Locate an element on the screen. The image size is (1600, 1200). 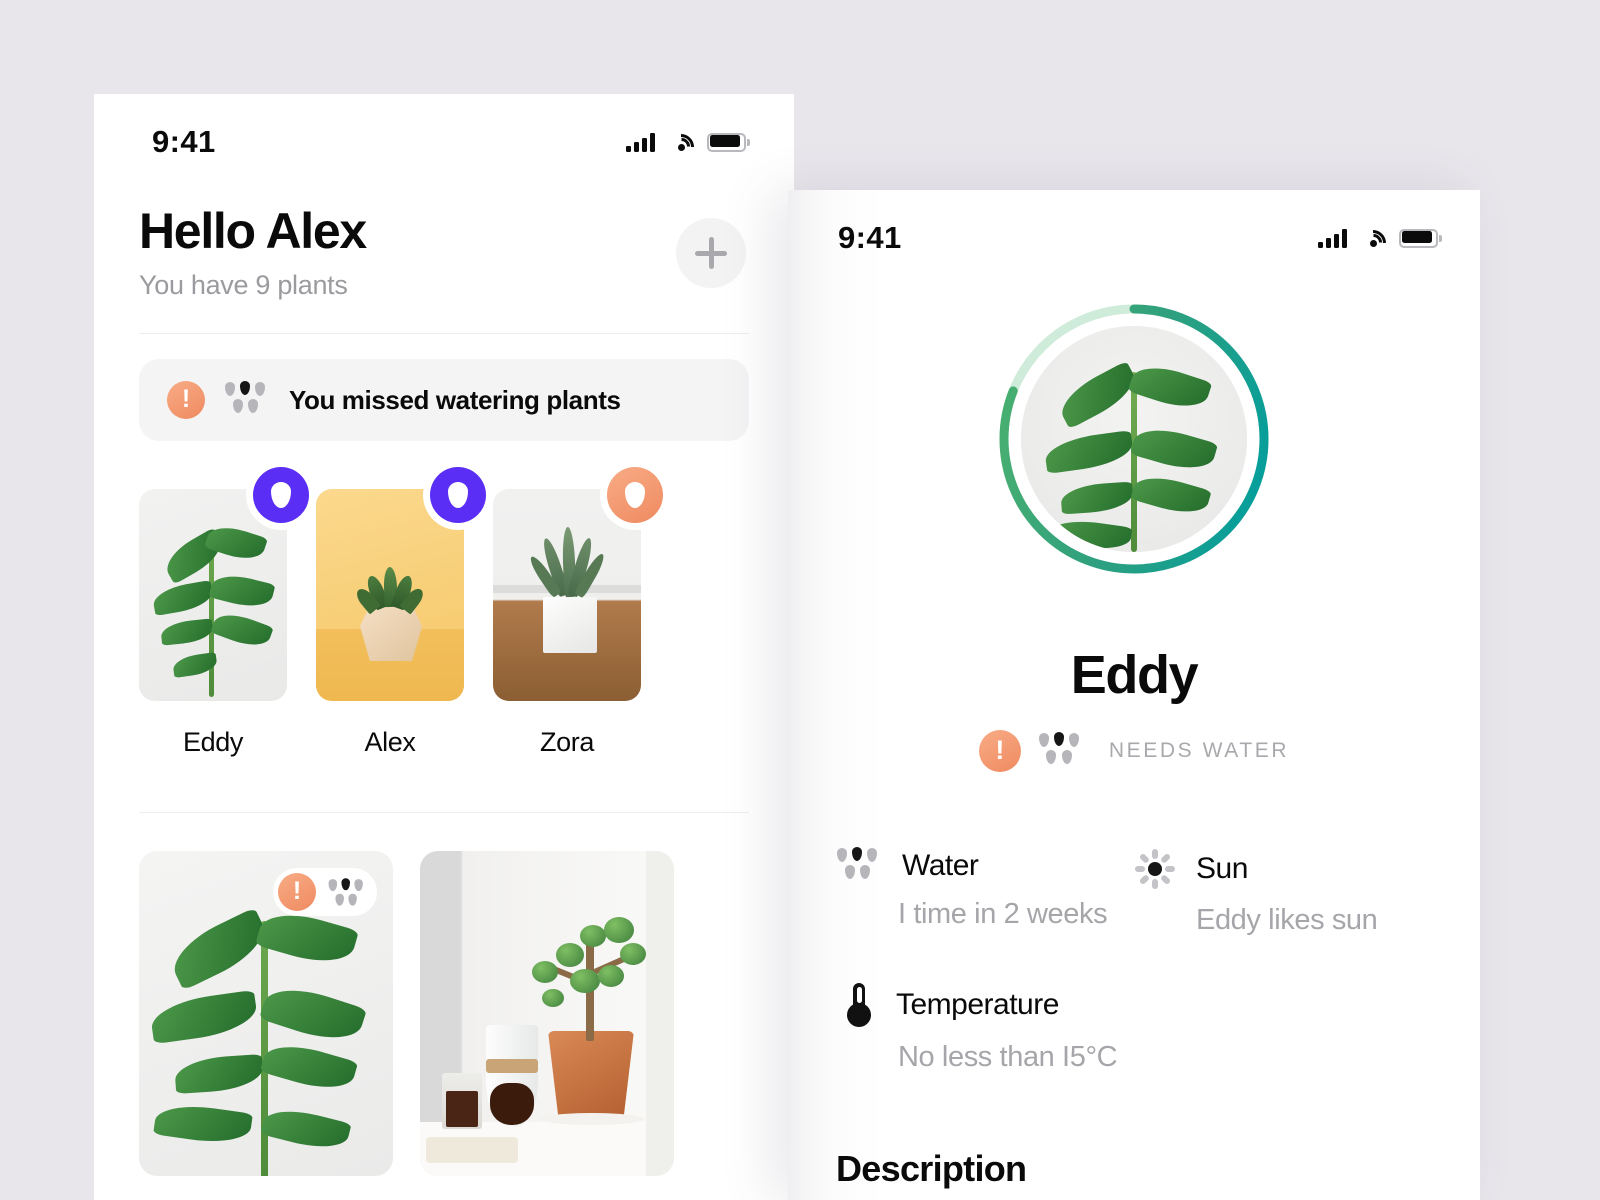
status-badge: ! is located at coordinates (325, 892).